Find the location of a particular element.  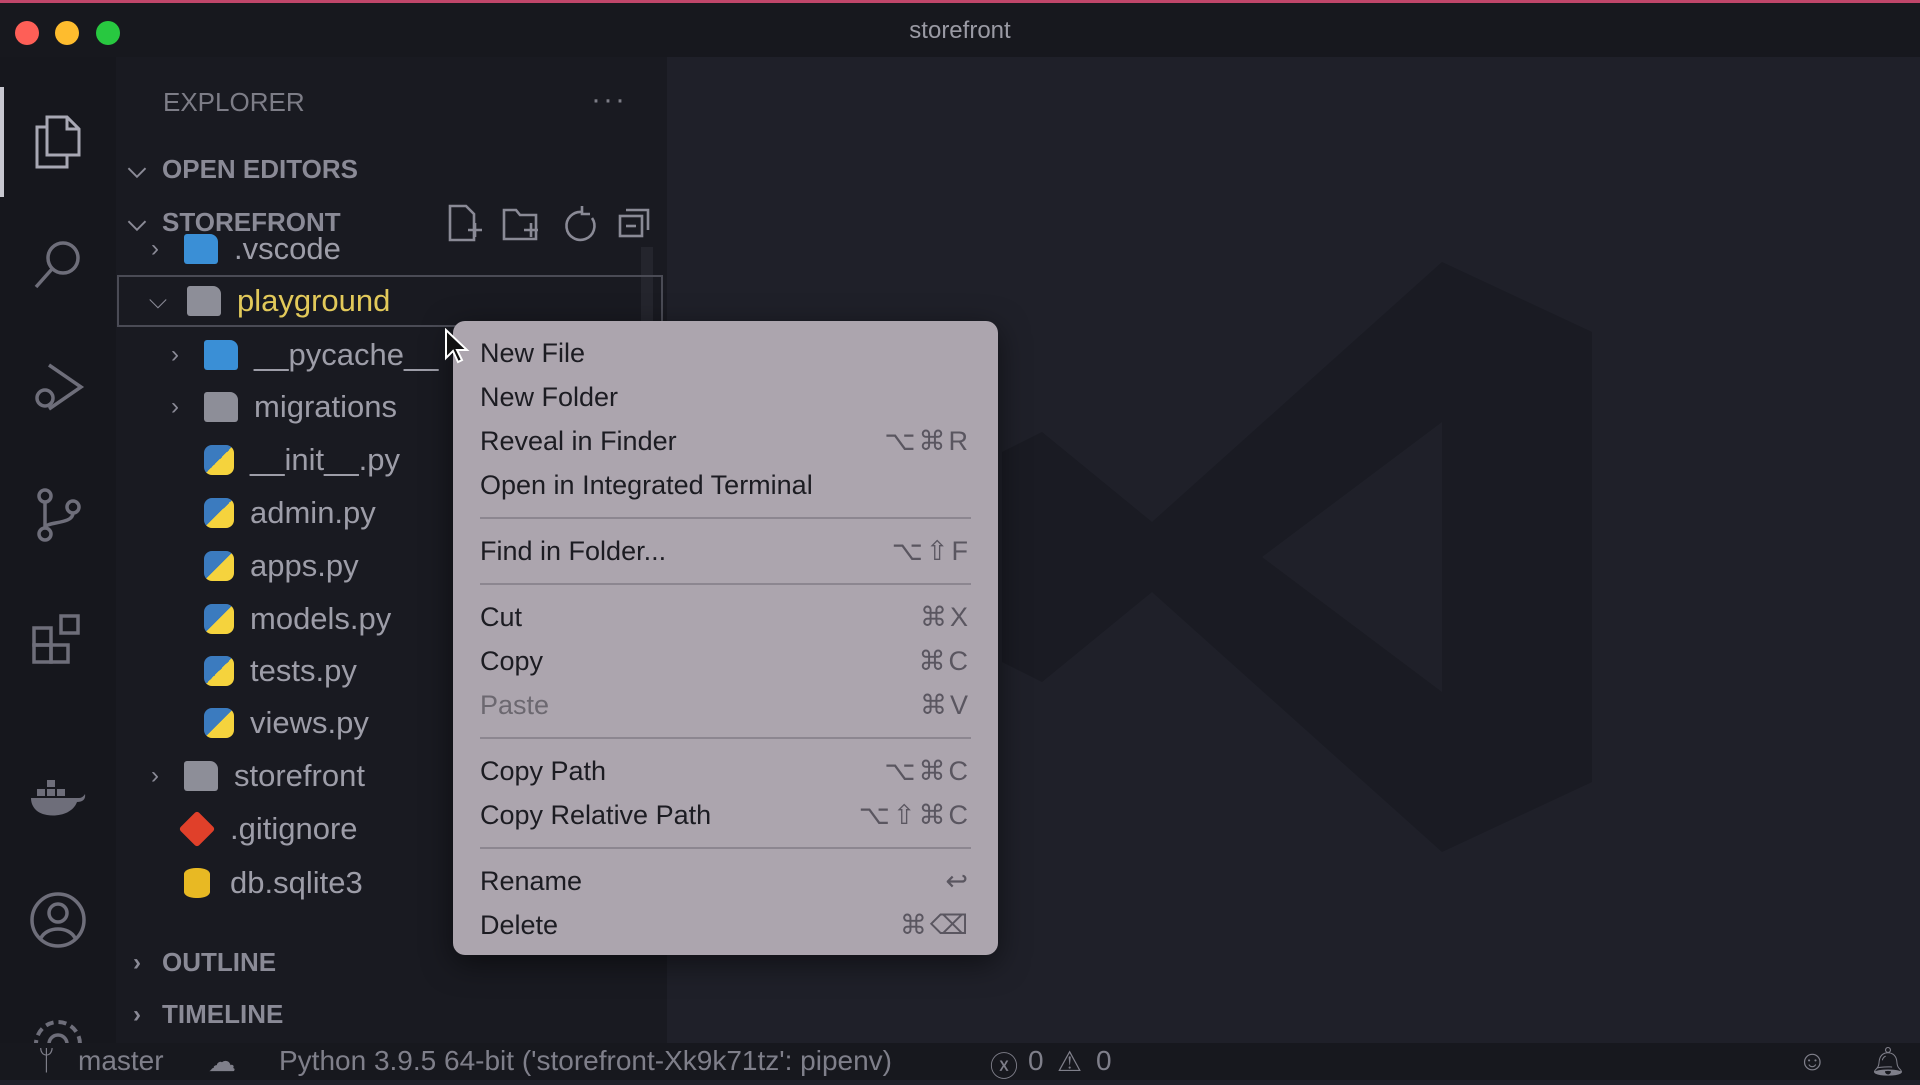

menu-item-new-folder: New Folder is located at coordinates (725, 397).